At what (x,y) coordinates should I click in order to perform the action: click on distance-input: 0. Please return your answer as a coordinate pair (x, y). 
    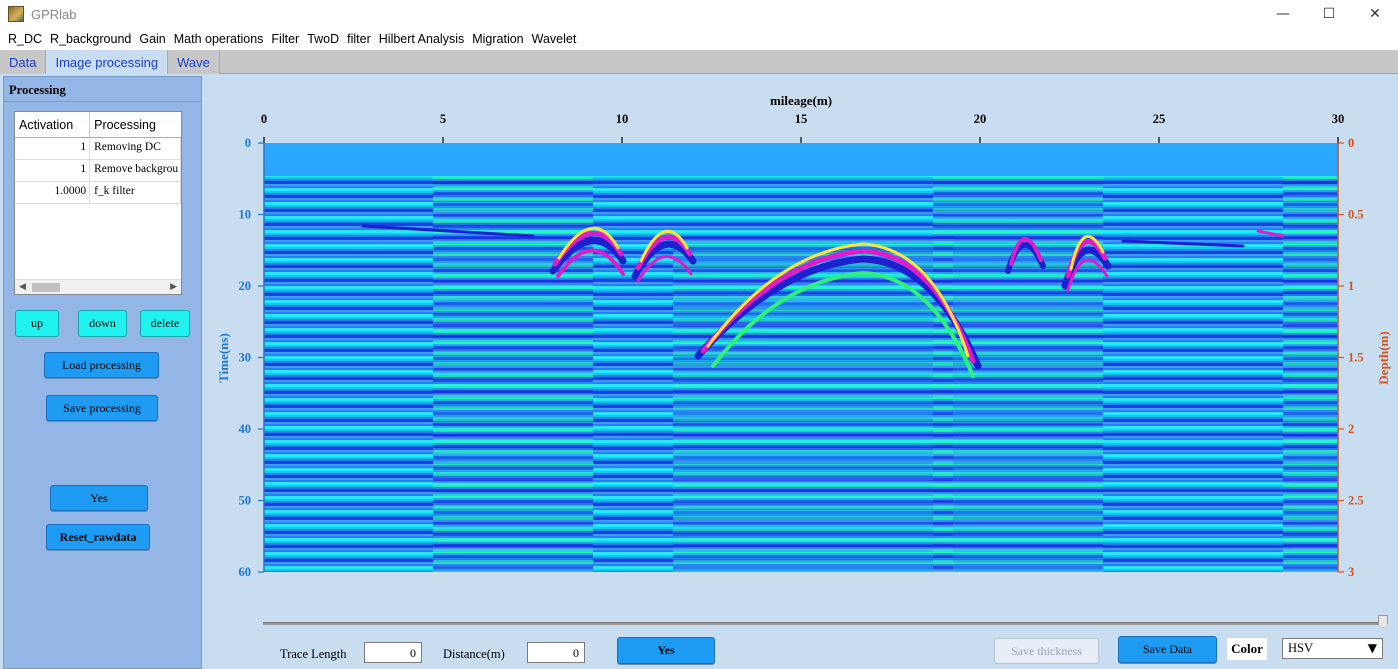
    Looking at the image, I should click on (556, 652).